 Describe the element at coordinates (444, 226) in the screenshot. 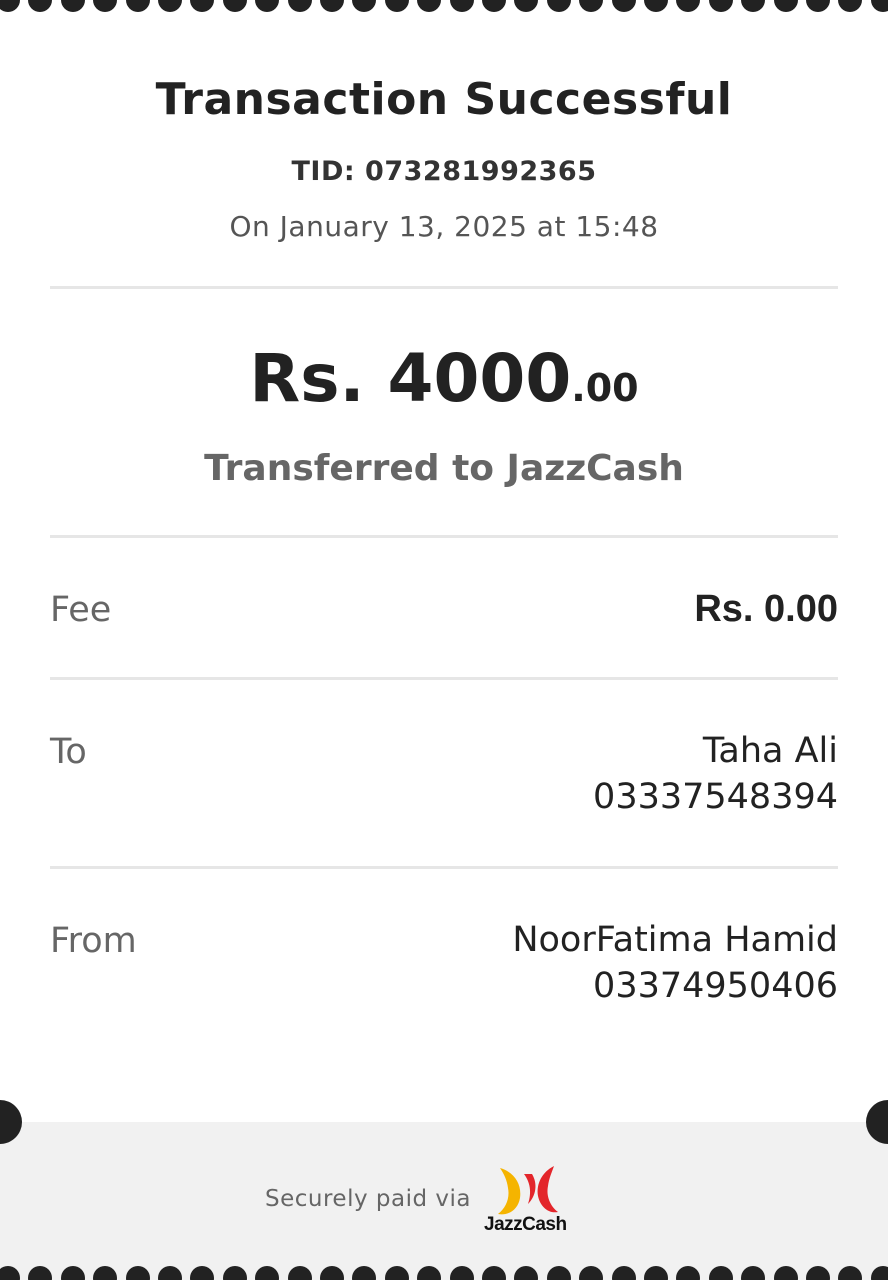

I see `transaction-date: On January 13, 2025 at 15:48` at that location.